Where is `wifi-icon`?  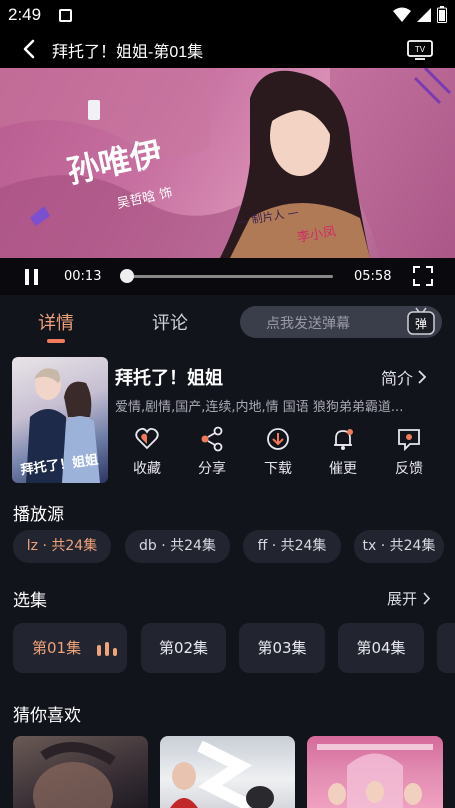
wifi-icon is located at coordinates (402, 14).